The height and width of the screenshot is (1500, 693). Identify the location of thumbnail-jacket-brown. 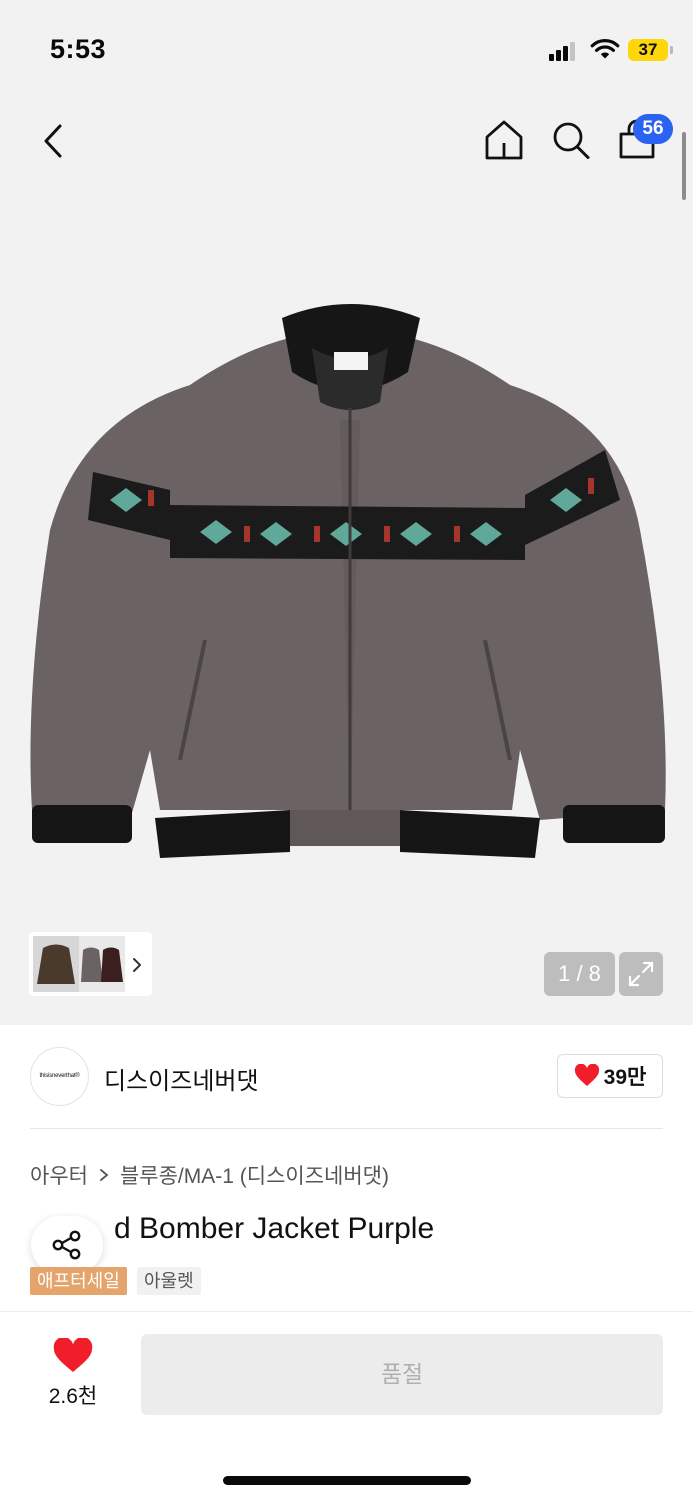
(56, 964).